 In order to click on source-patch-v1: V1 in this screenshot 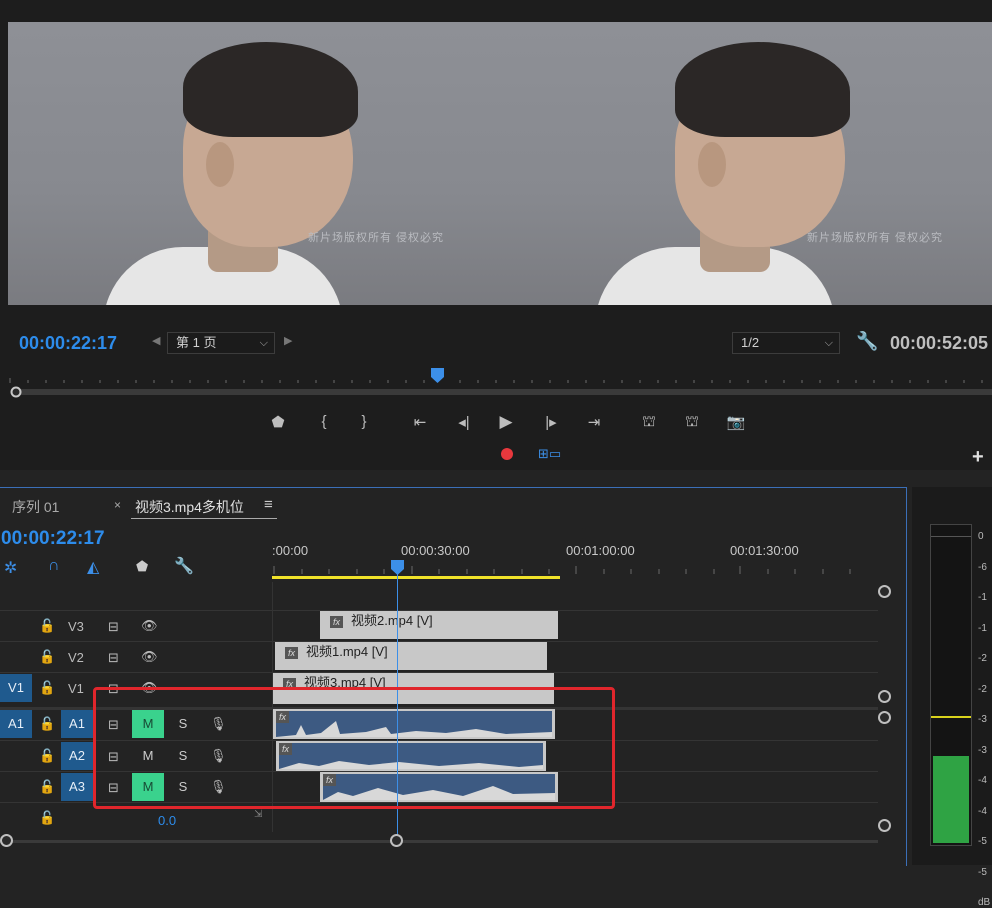, I will do `click(16, 688)`.